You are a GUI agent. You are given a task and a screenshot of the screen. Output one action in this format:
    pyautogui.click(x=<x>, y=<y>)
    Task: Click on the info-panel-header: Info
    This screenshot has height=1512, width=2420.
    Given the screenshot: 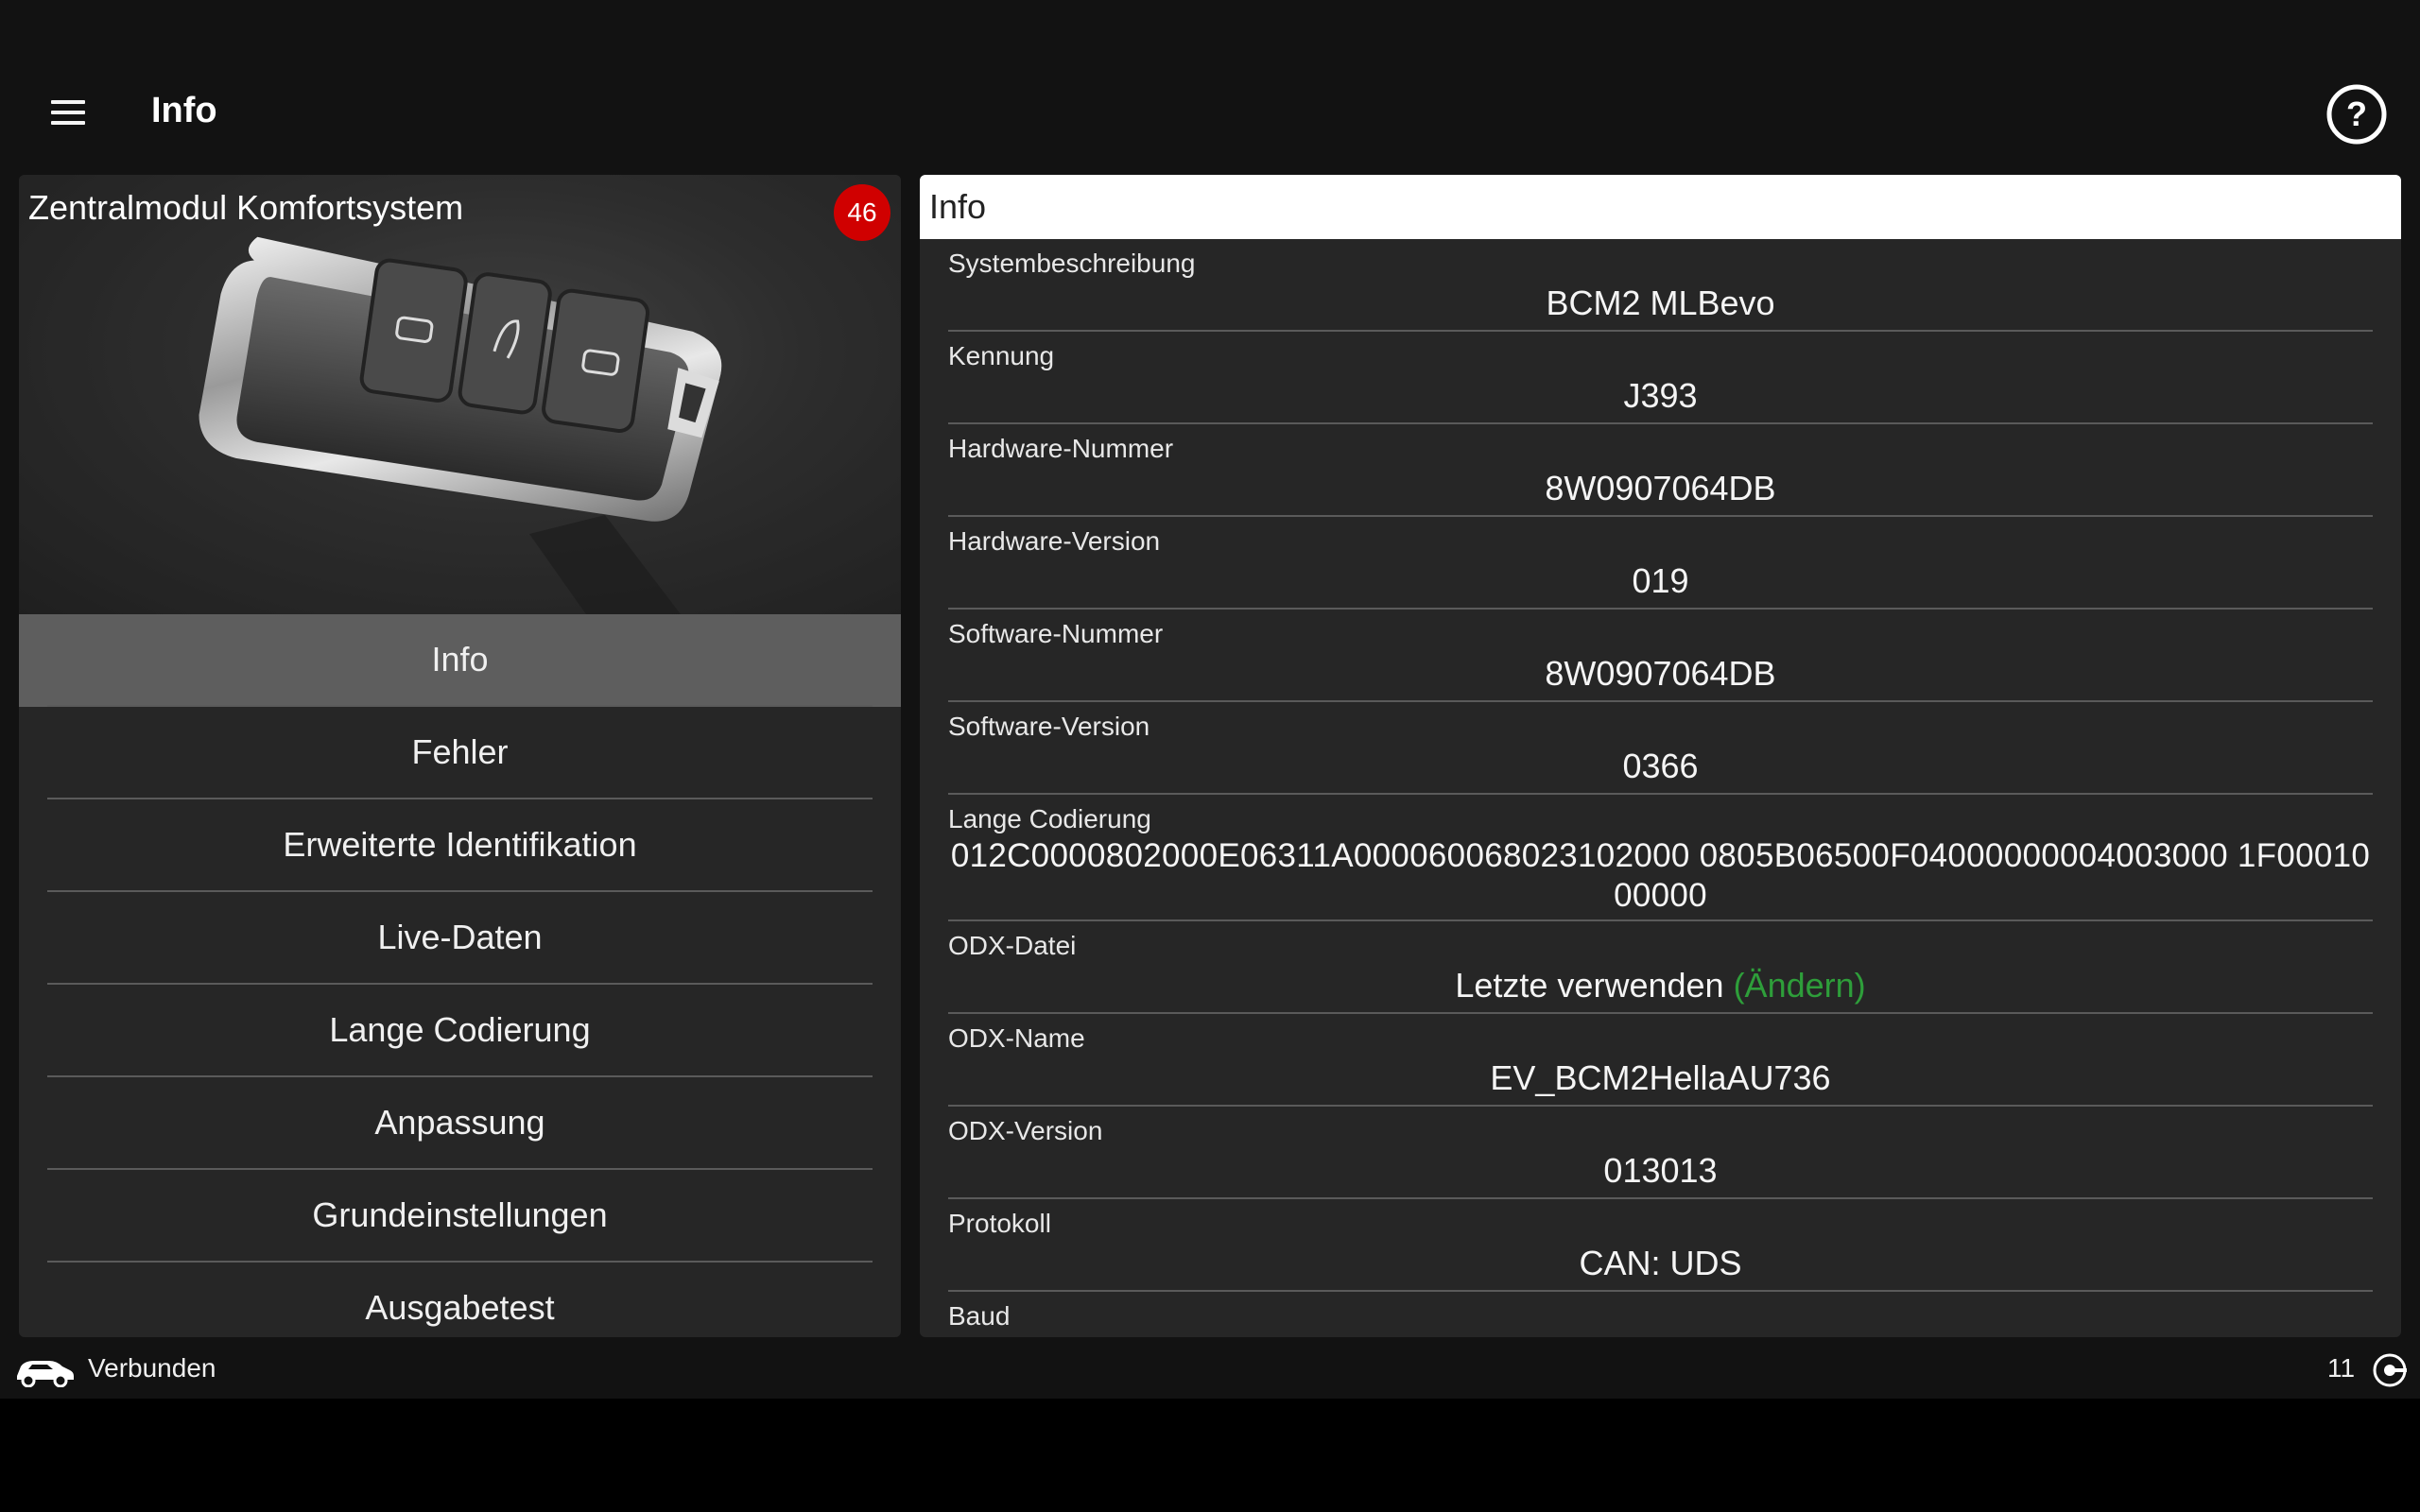 What is the action you would take?
    pyautogui.click(x=1660, y=207)
    